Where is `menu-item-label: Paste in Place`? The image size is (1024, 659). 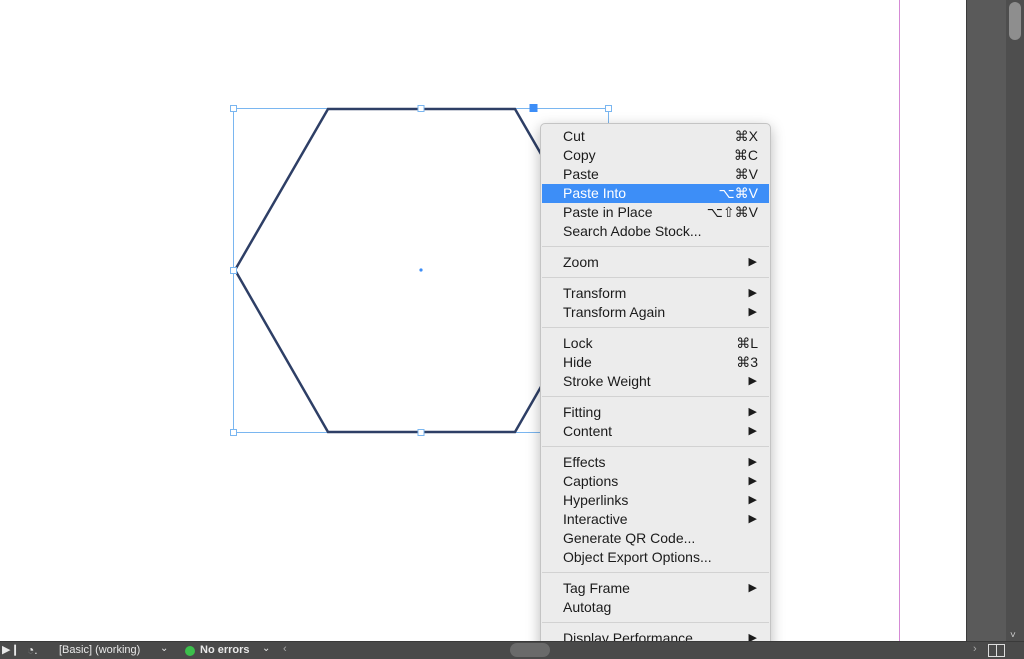 menu-item-label: Paste in Place is located at coordinates (608, 212).